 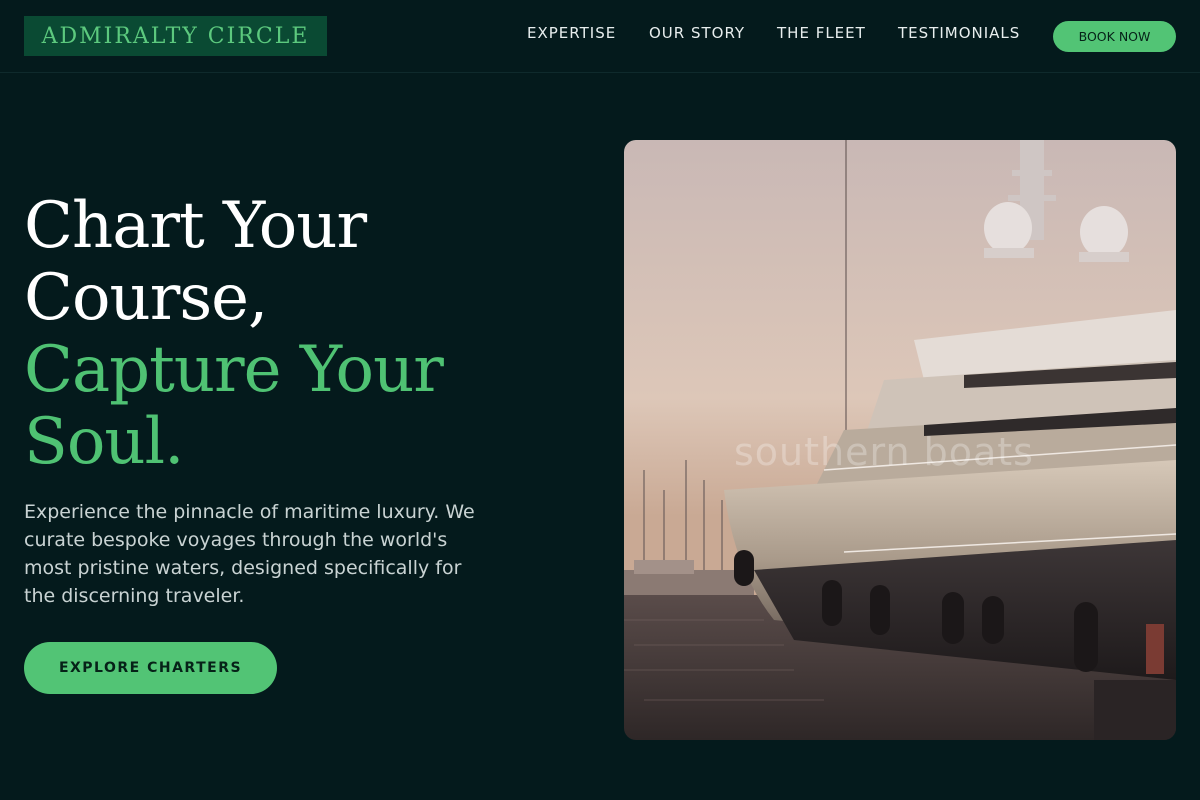 What do you see at coordinates (571, 36) in the screenshot?
I see `nav-link-expertise: EXPERTISE` at bounding box center [571, 36].